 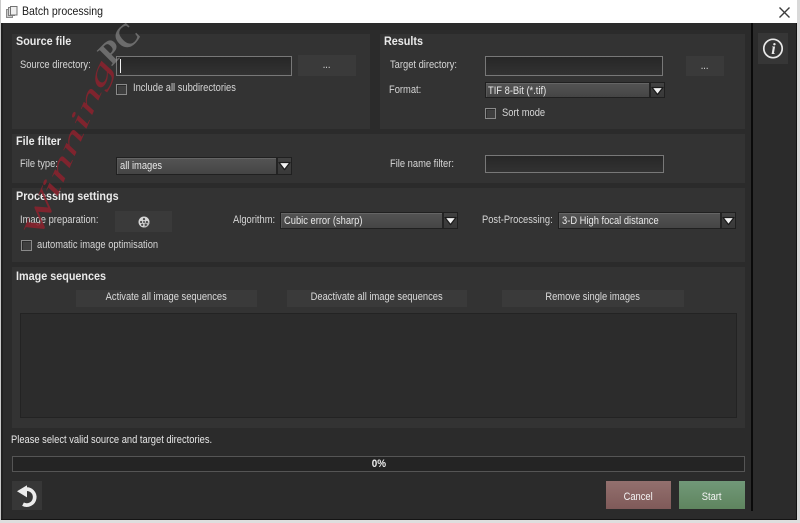 What do you see at coordinates (773, 49) in the screenshot?
I see `svg-text: i` at bounding box center [773, 49].